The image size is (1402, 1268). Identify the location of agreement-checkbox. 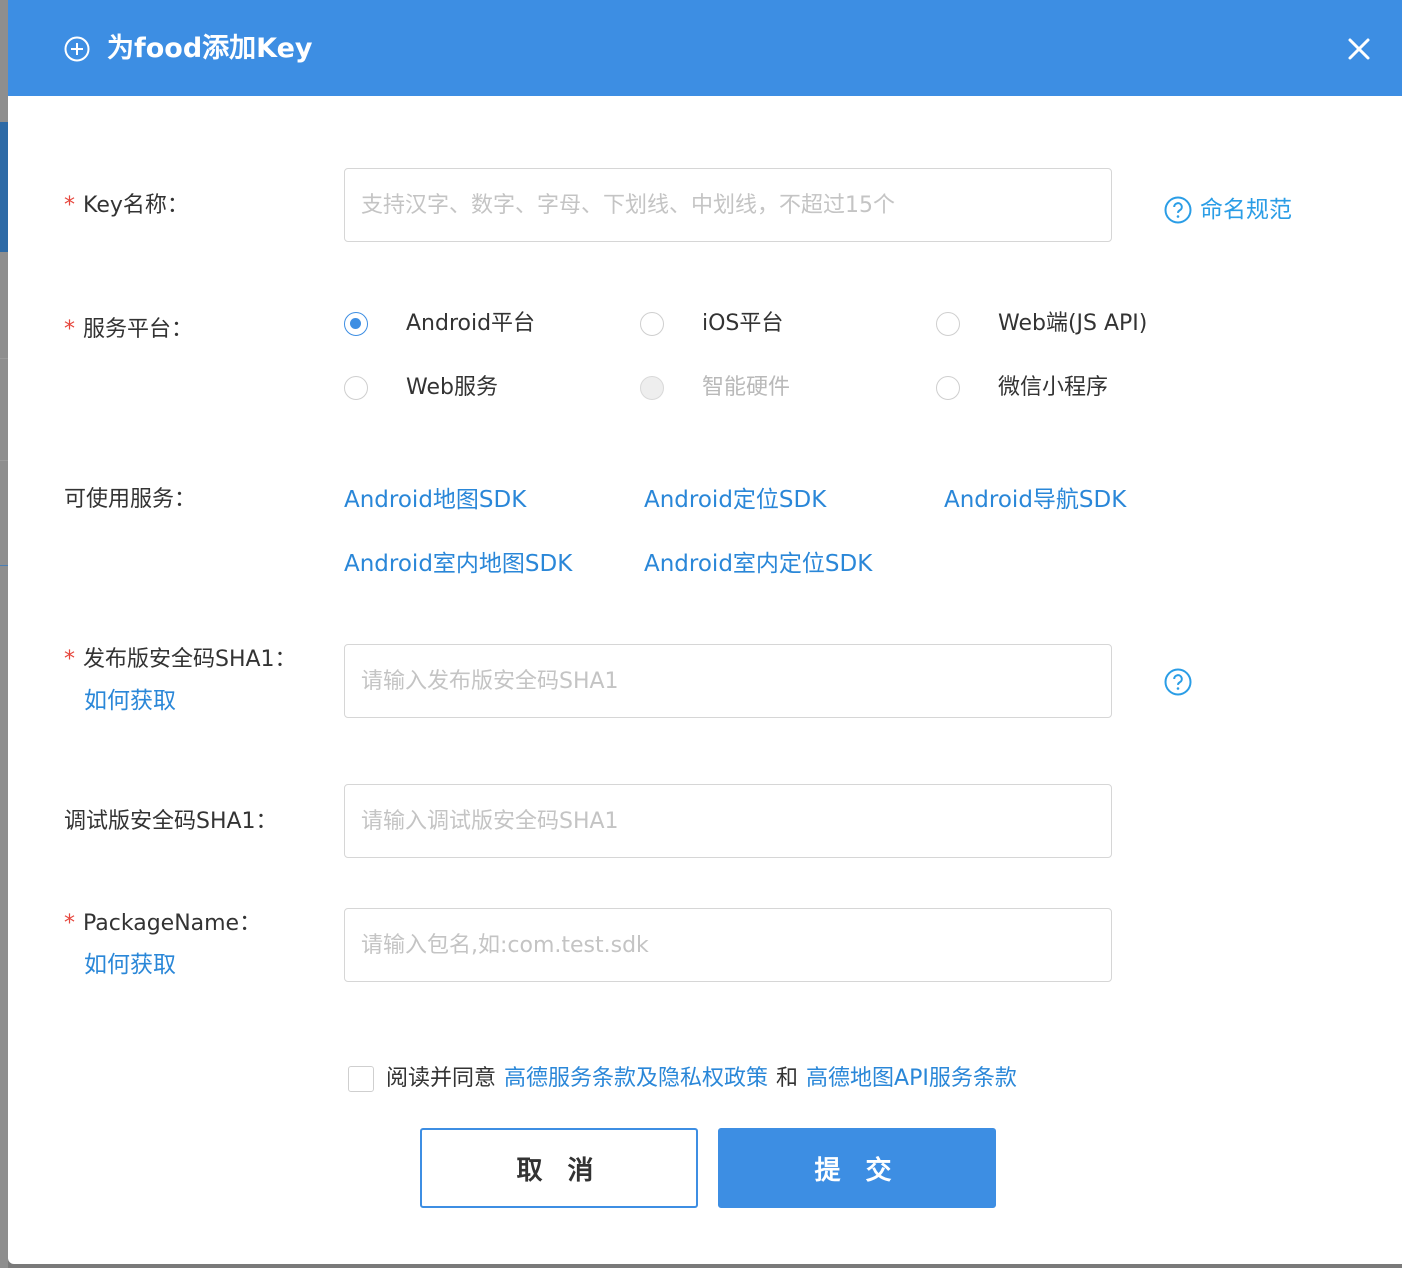
(361, 1079).